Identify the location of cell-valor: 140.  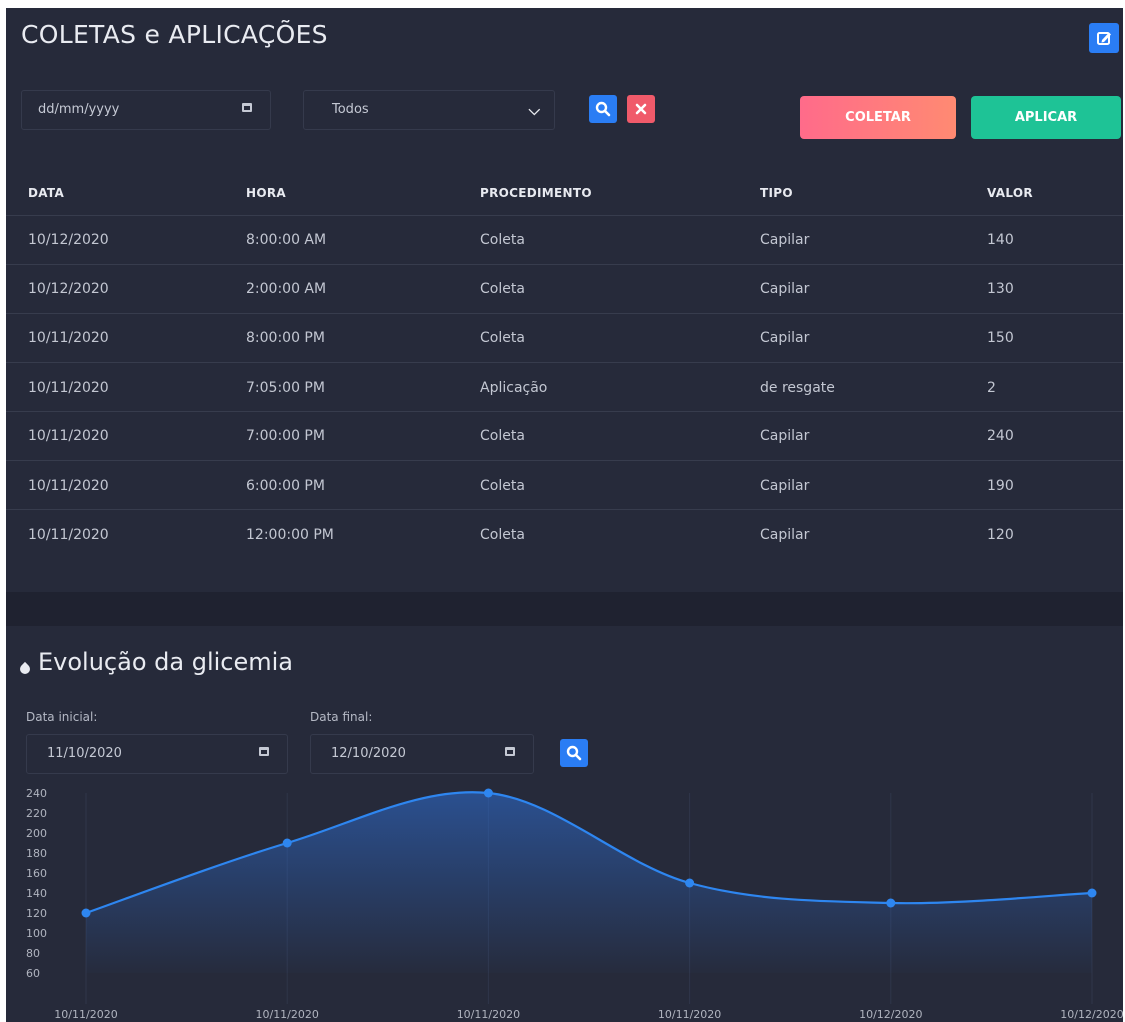
(1000, 240).